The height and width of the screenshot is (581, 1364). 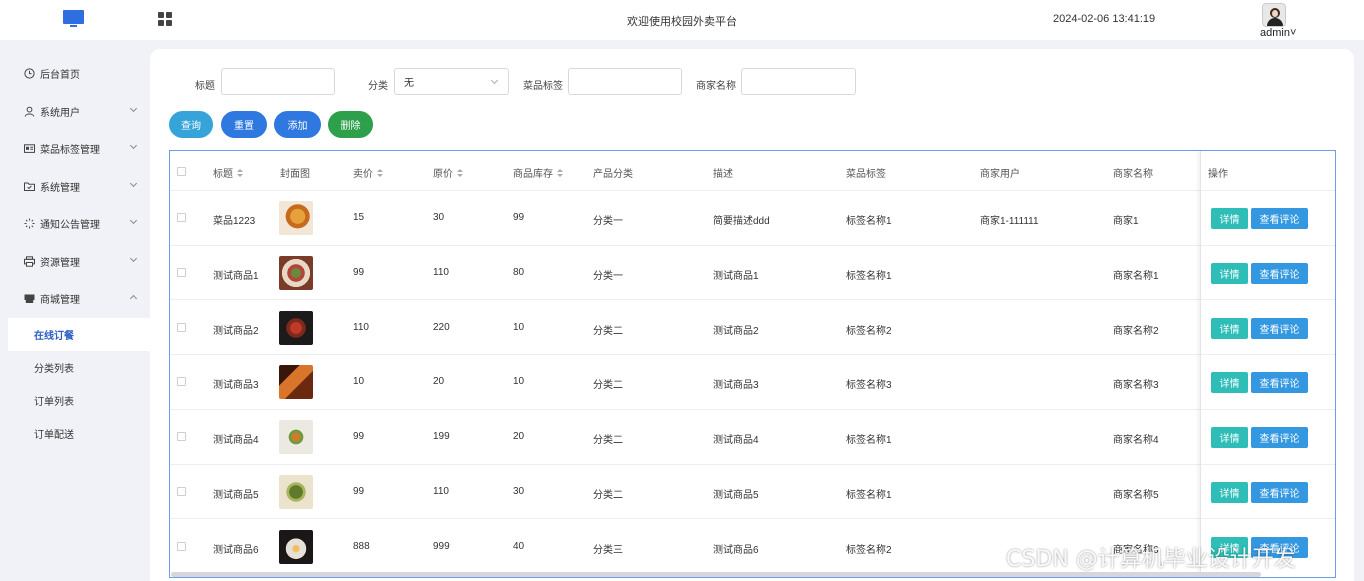 I want to click on user-dropdown: admin˅, so click(x=1278, y=33).